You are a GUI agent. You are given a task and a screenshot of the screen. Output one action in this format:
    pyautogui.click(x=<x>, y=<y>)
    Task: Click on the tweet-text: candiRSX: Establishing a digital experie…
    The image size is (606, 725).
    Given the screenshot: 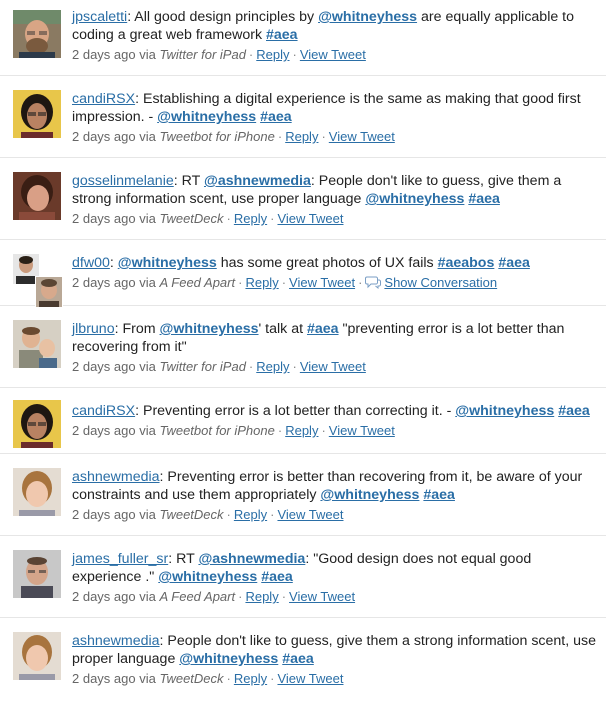 What is the action you would take?
    pyautogui.click(x=326, y=108)
    